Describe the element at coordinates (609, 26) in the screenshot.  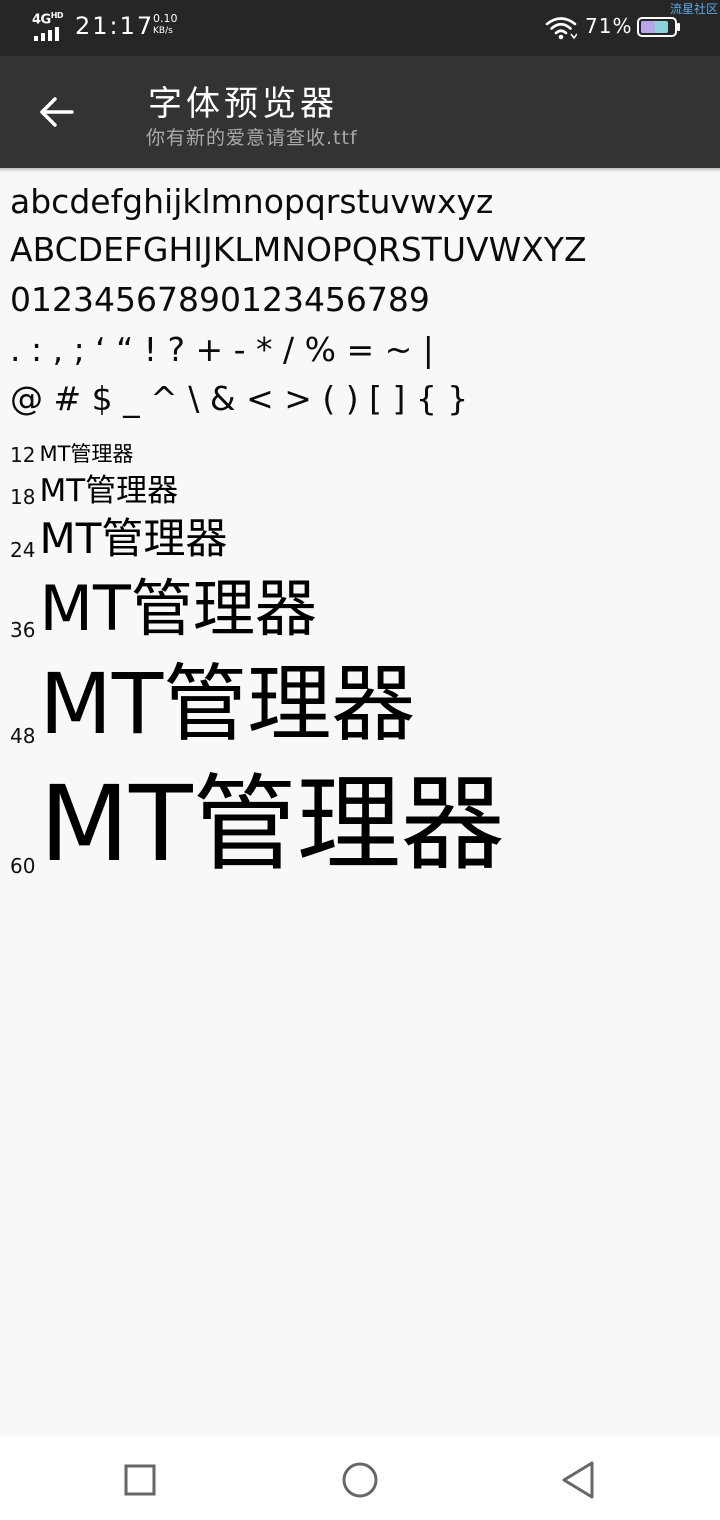
I see `battery-percent: 71%` at that location.